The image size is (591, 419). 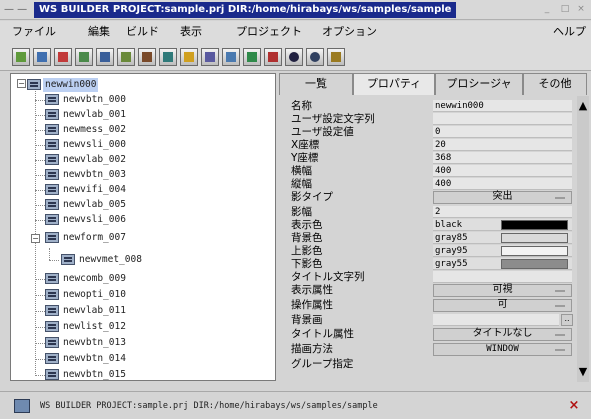 What do you see at coordinates (496, 320) in the screenshot?
I see `background-image-field` at bounding box center [496, 320].